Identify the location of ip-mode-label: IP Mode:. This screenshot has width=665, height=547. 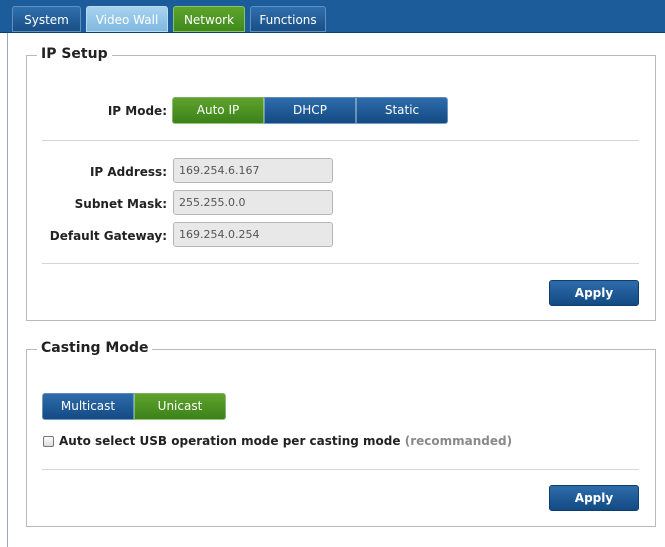
(137, 111).